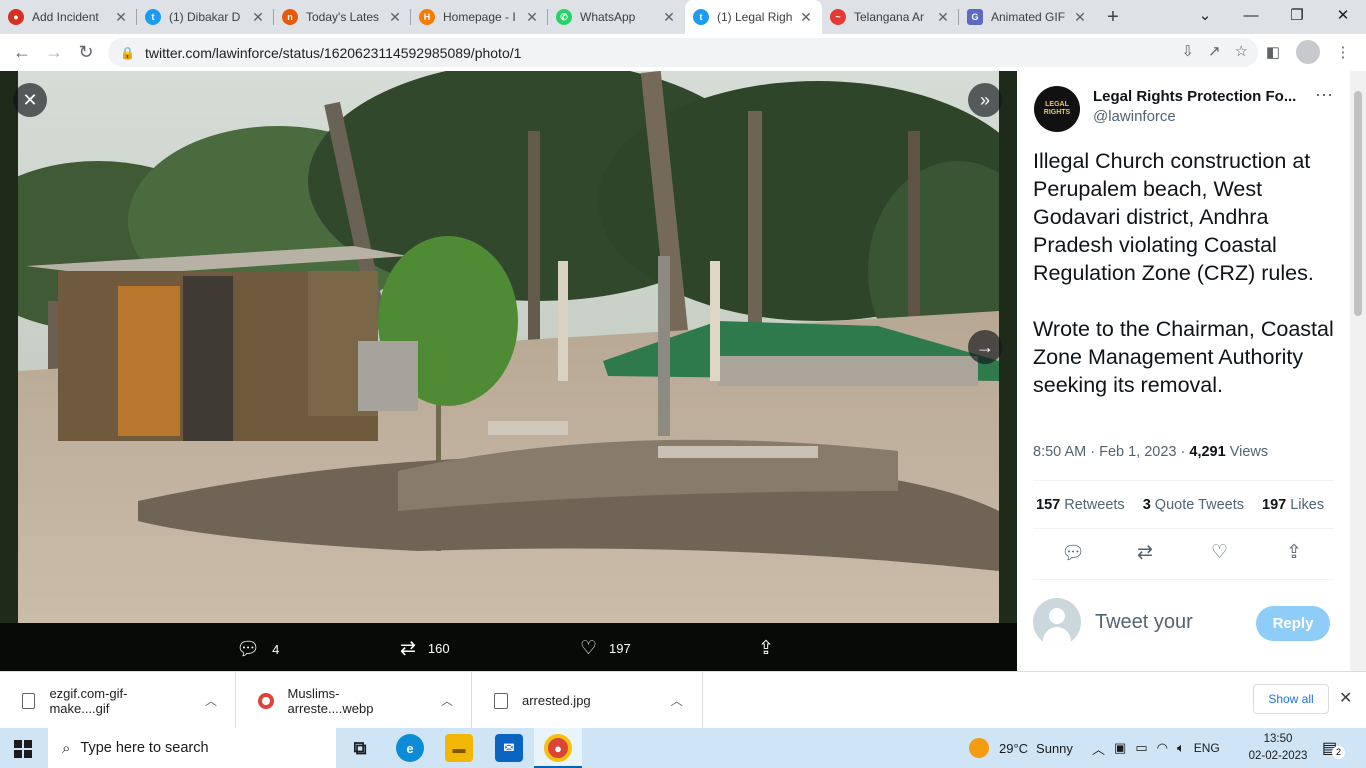 Image resolution: width=1366 pixels, height=768 pixels. Describe the element at coordinates (1054, 748) in the screenshot. I see `weather-text: Sunny` at that location.